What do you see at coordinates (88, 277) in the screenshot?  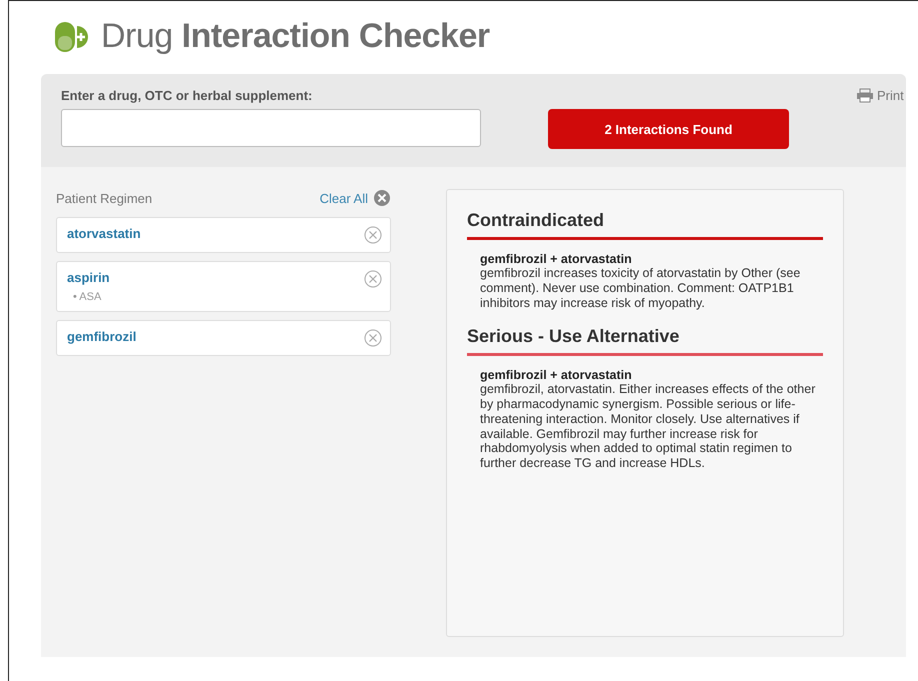 I see `drug-link: aspirin` at bounding box center [88, 277].